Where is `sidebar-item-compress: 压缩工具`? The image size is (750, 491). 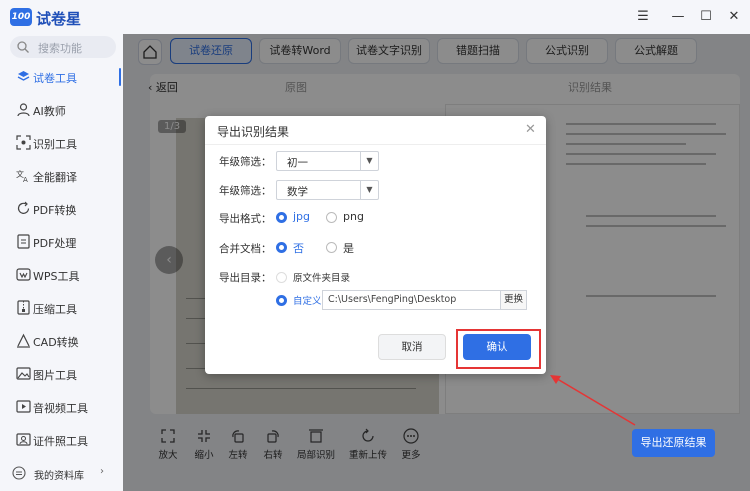 sidebar-item-compress: 压缩工具 is located at coordinates (61, 308).